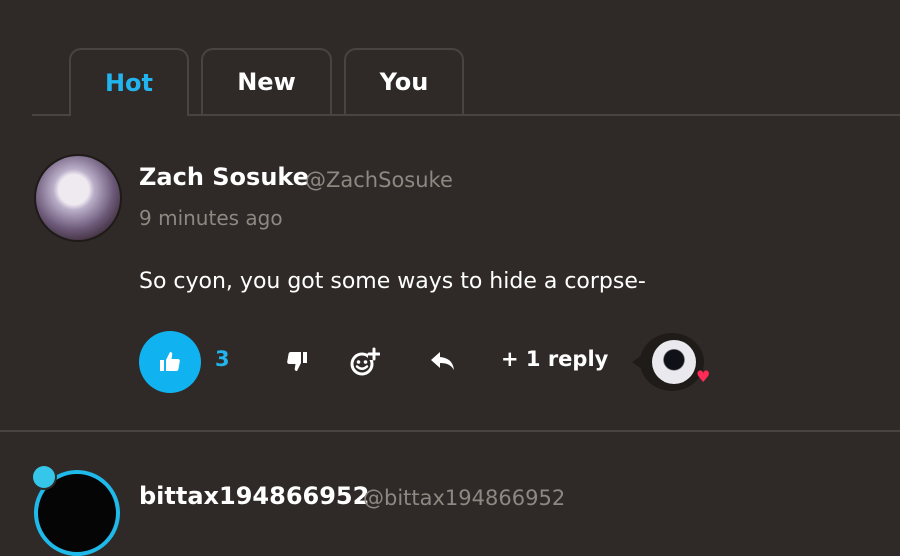 This screenshot has height=556, width=900. Describe the element at coordinates (379, 180) in the screenshot. I see `author-handle: @ZachSosuke` at that location.